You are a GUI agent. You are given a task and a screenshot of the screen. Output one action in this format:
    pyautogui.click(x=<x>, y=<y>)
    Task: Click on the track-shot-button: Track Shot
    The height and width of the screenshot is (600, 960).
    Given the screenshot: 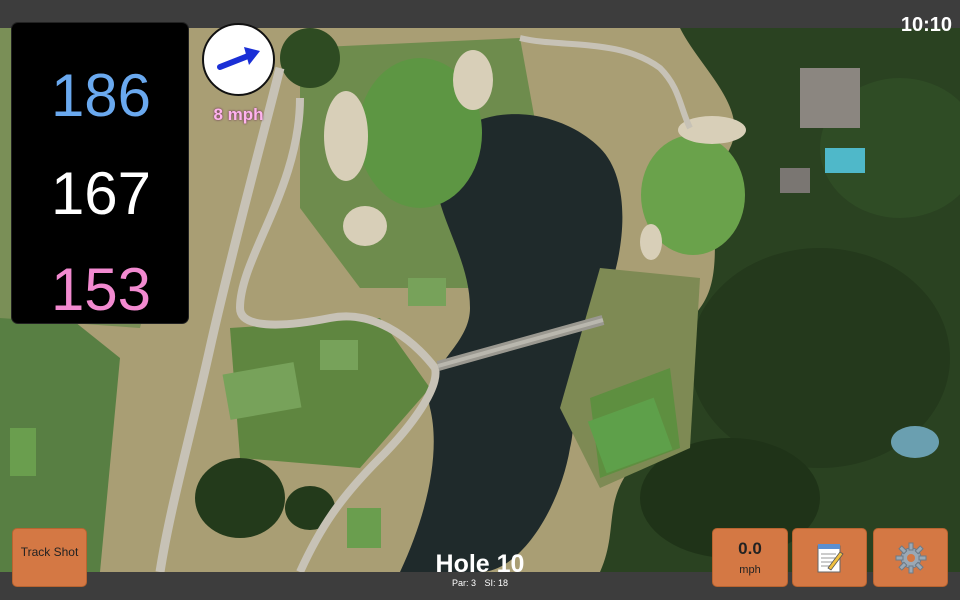 What is the action you would take?
    pyautogui.click(x=49, y=557)
    